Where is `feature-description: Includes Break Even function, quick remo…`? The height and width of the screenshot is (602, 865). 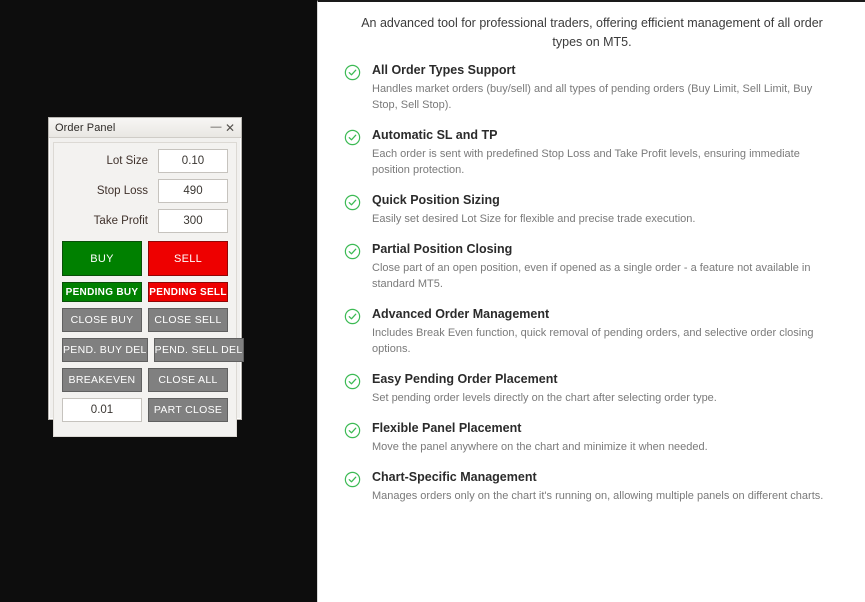
feature-description: Includes Break Even function, quick remo… is located at coordinates (593, 341).